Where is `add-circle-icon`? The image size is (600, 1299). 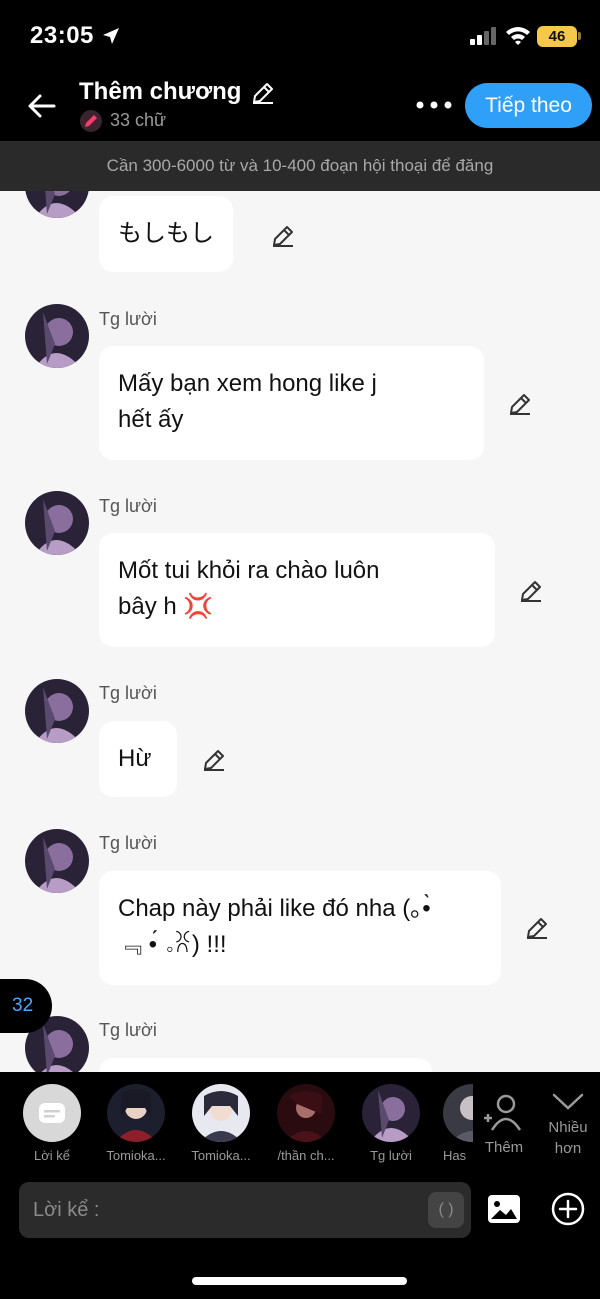 add-circle-icon is located at coordinates (568, 1209).